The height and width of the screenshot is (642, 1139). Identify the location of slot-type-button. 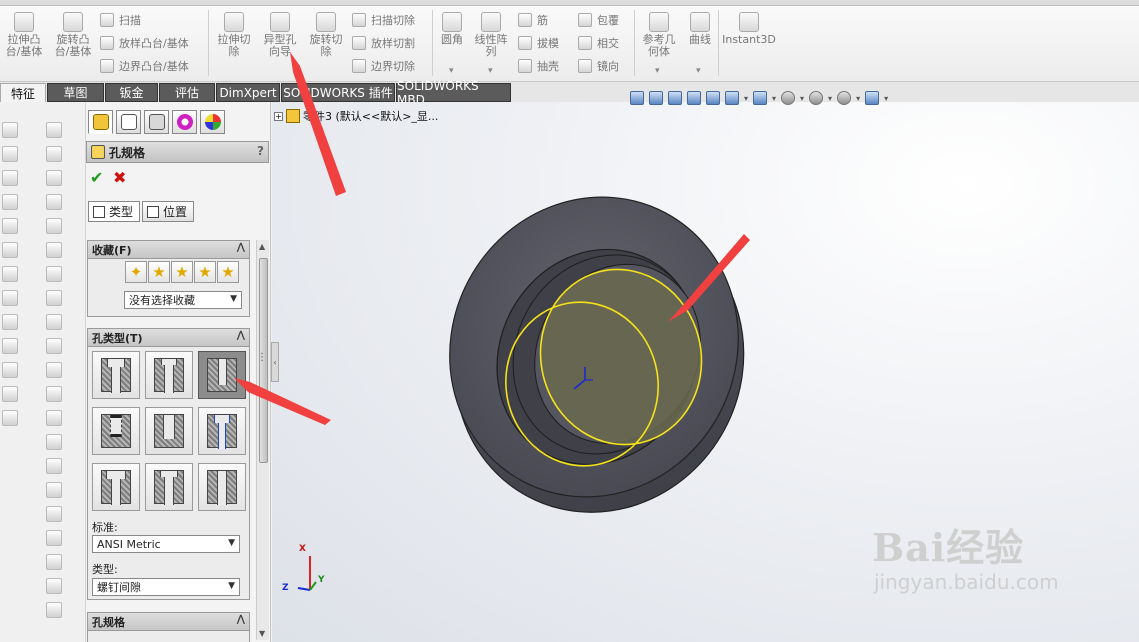
(222, 487).